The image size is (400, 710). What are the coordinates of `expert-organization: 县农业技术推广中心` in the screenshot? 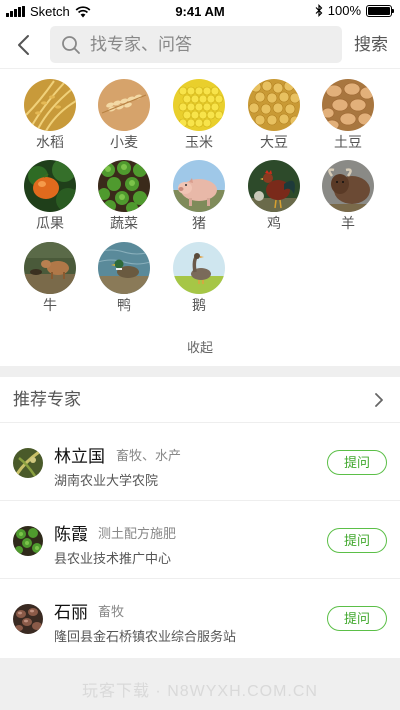 It's located at (113, 558).